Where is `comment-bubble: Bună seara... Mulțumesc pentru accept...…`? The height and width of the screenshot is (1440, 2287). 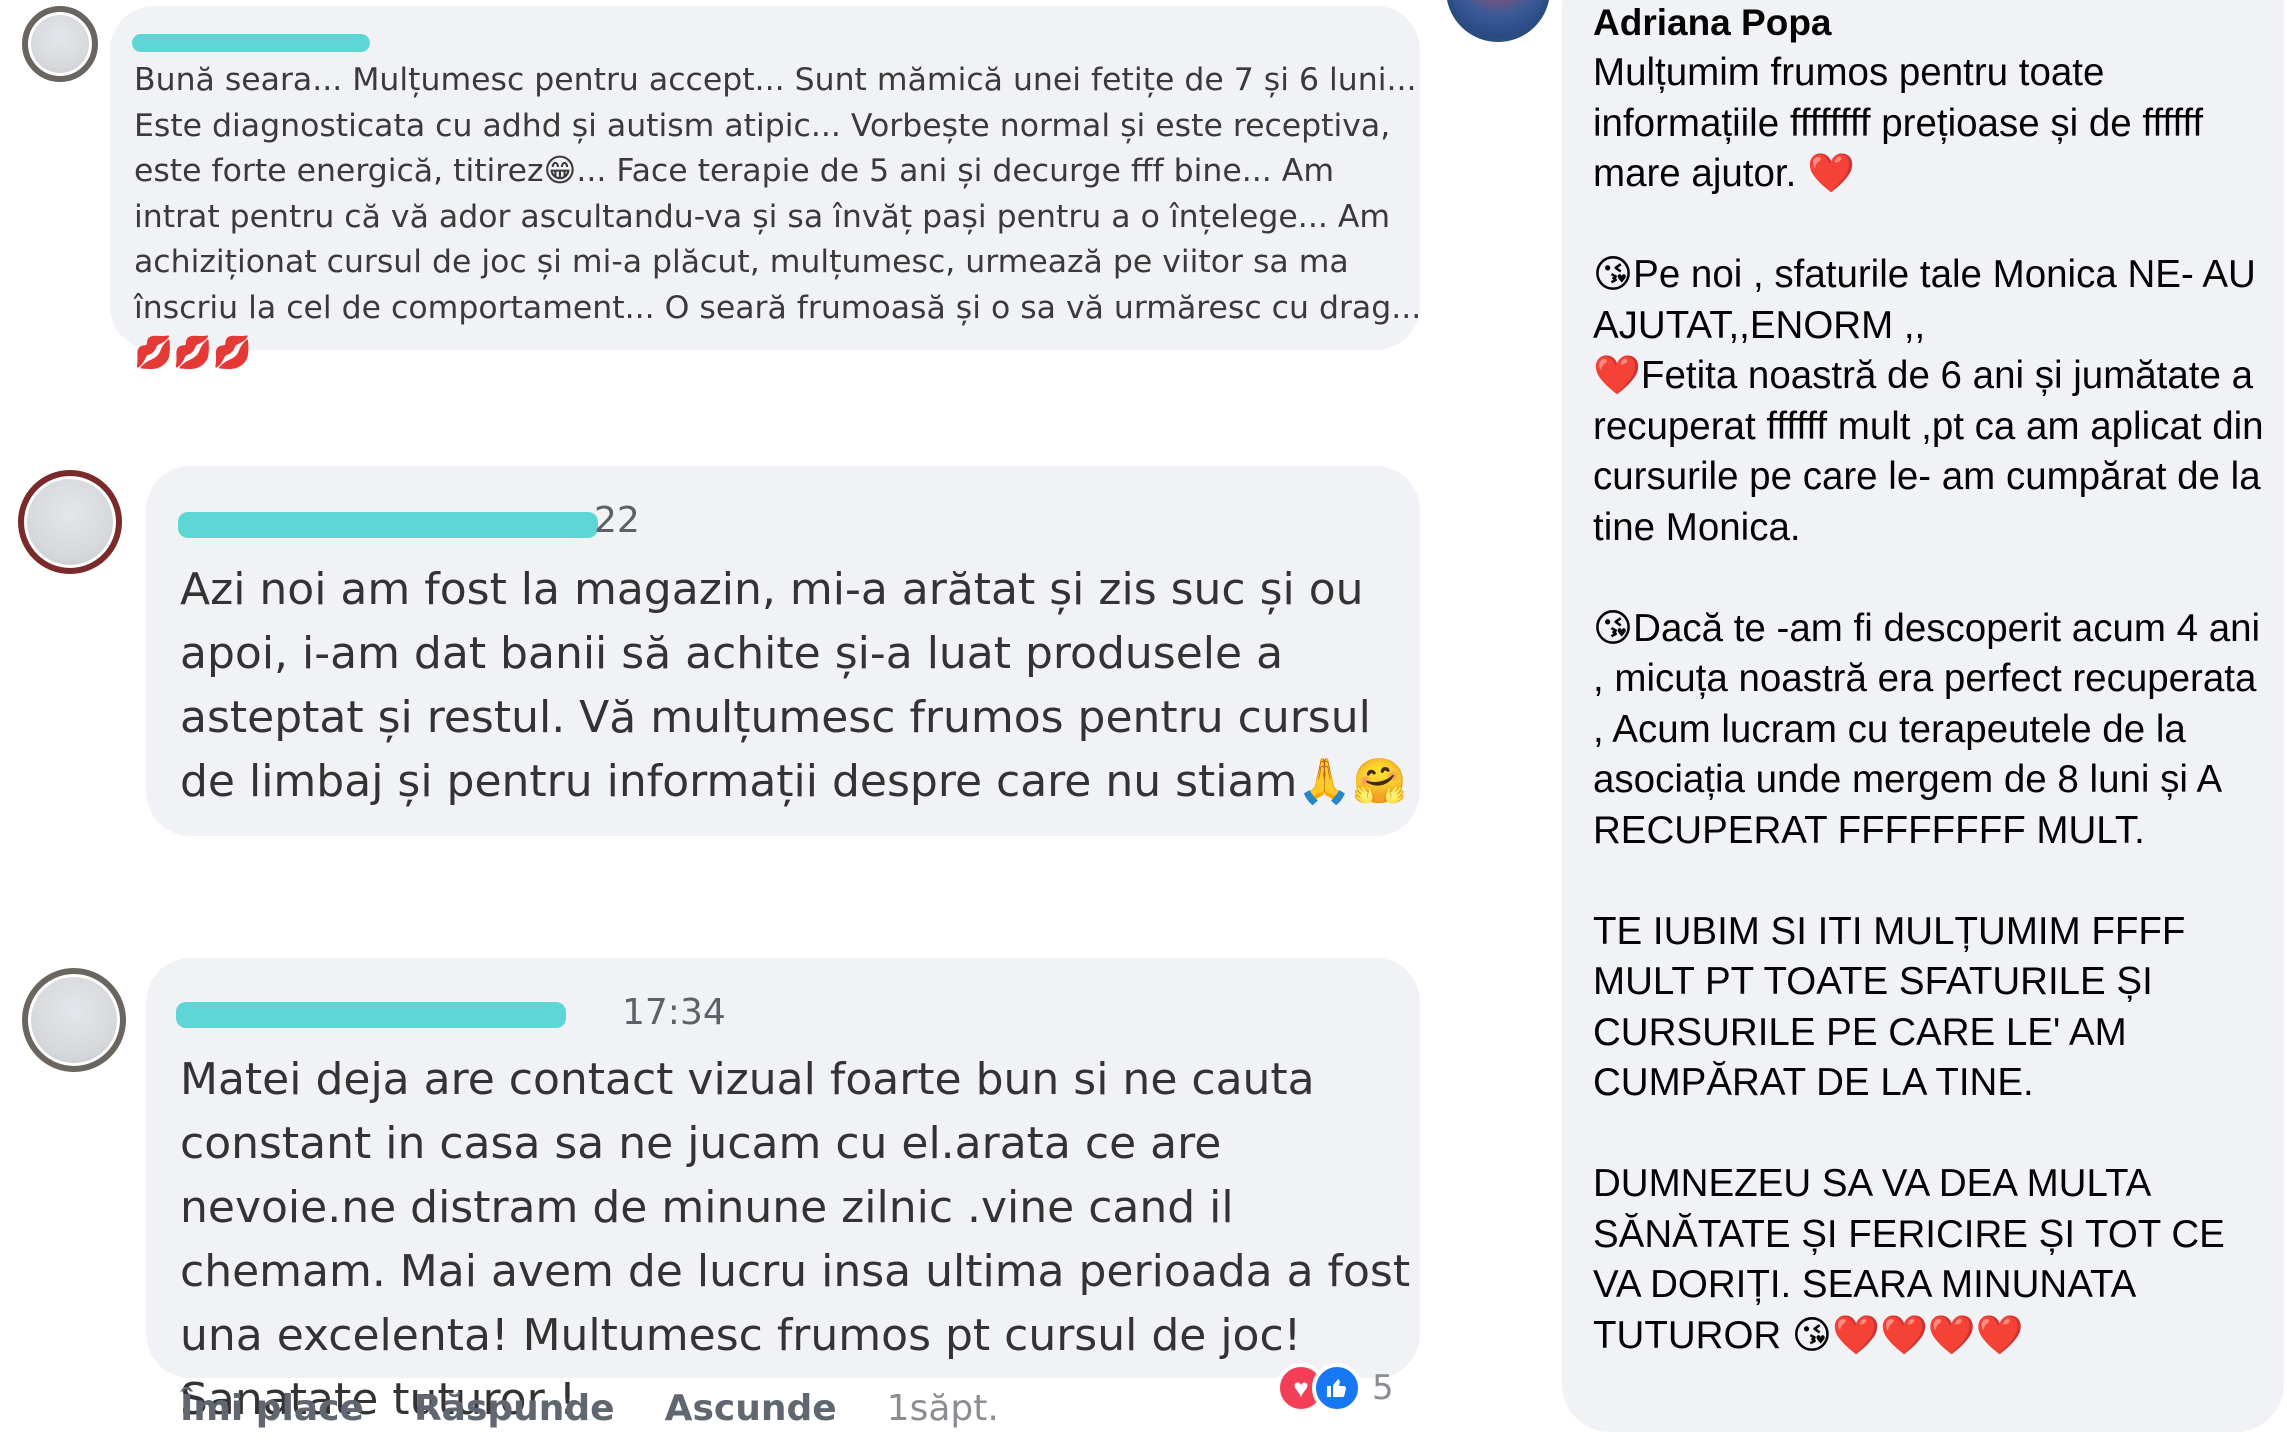
comment-bubble: Bună seara... Mulțumesc pentru accept...… is located at coordinates (765, 188).